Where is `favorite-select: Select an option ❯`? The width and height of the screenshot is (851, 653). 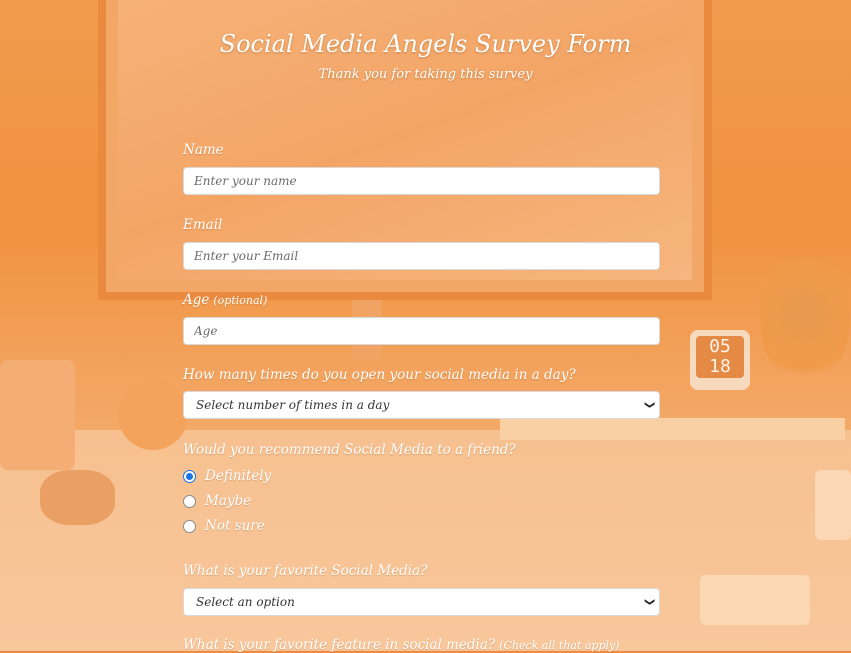 favorite-select: Select an option ❯ is located at coordinates (421, 602).